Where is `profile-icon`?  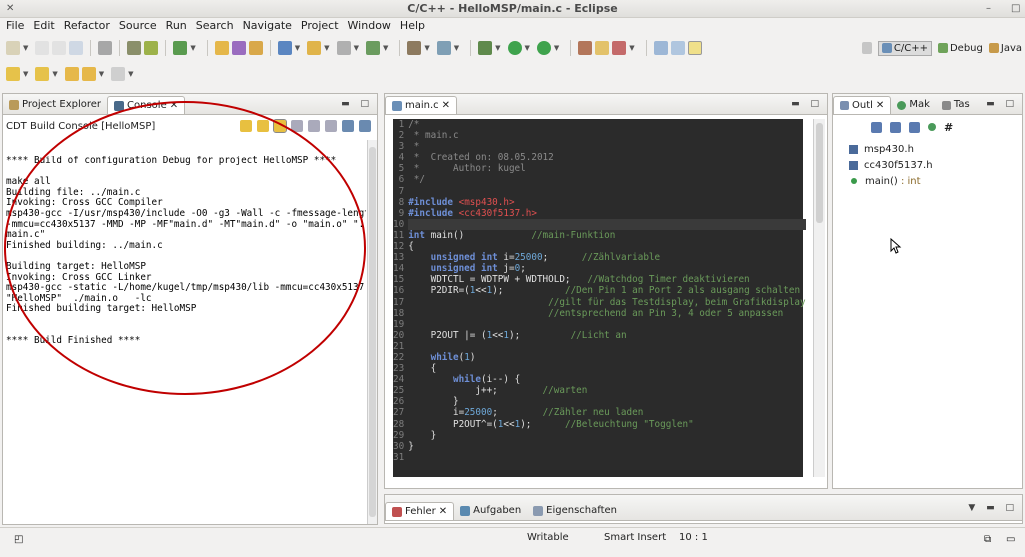 profile-icon is located at coordinates (443, 48).